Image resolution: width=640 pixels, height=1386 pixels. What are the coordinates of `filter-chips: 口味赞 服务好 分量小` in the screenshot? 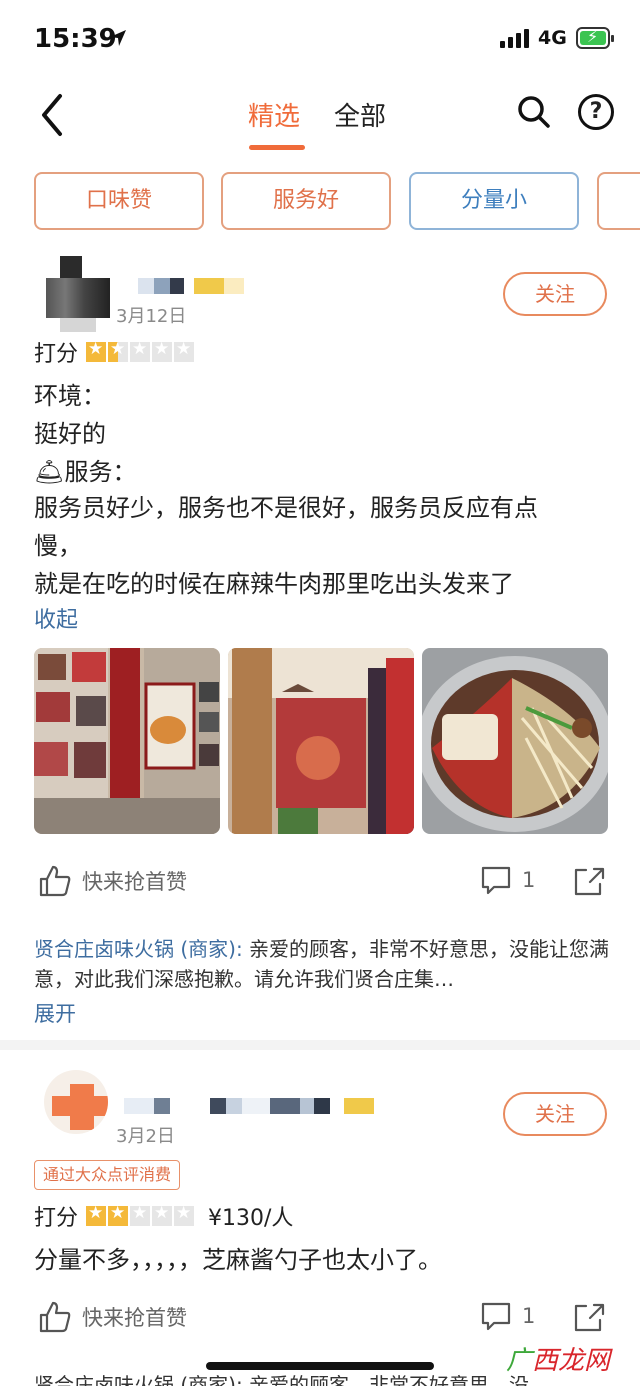 It's located at (320, 202).